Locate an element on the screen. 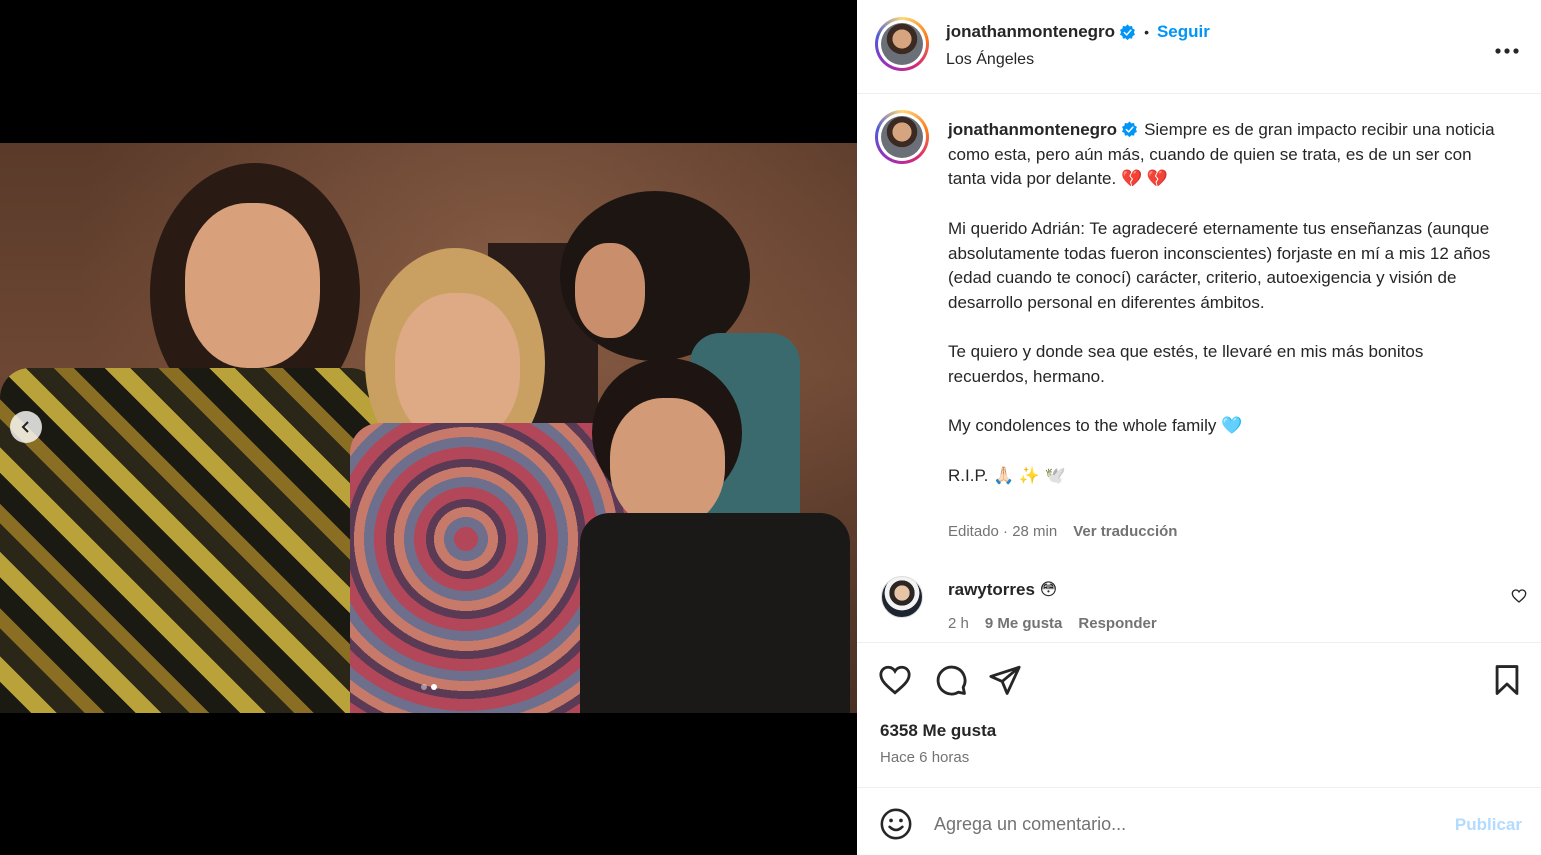 The image size is (1541, 855). comment-time: 2 h is located at coordinates (958, 623).